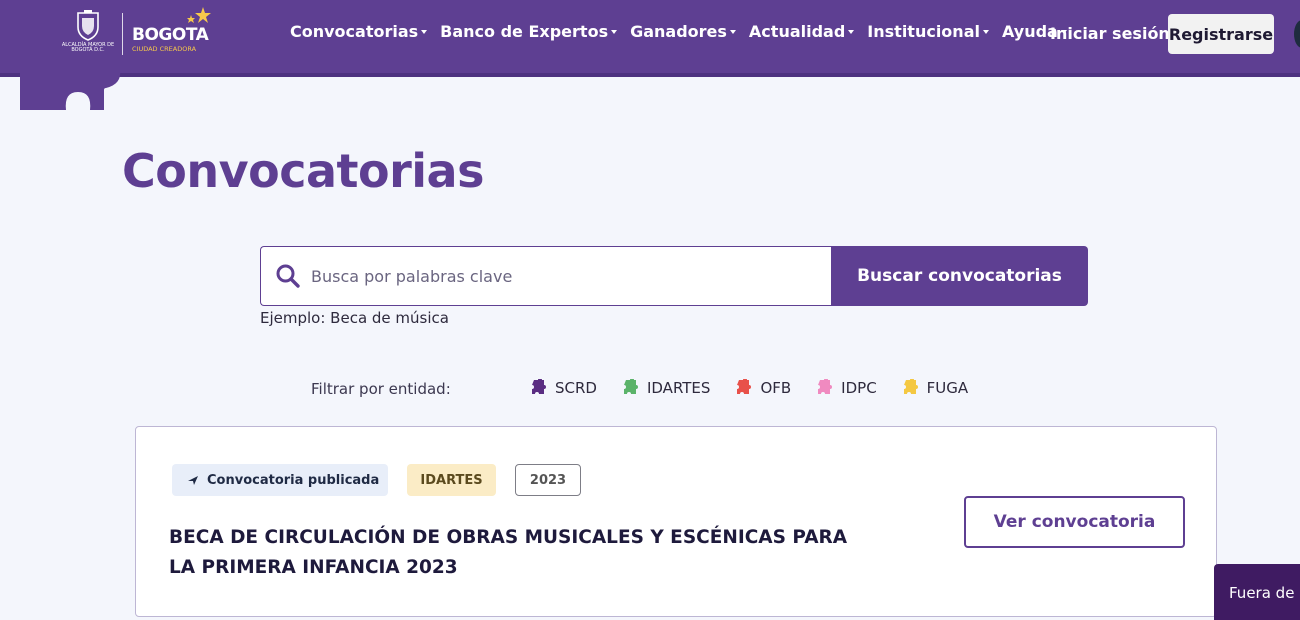 The width and height of the screenshot is (1300, 620). What do you see at coordinates (776, 388) in the screenshot?
I see `filter-label-ofb: OFB` at bounding box center [776, 388].